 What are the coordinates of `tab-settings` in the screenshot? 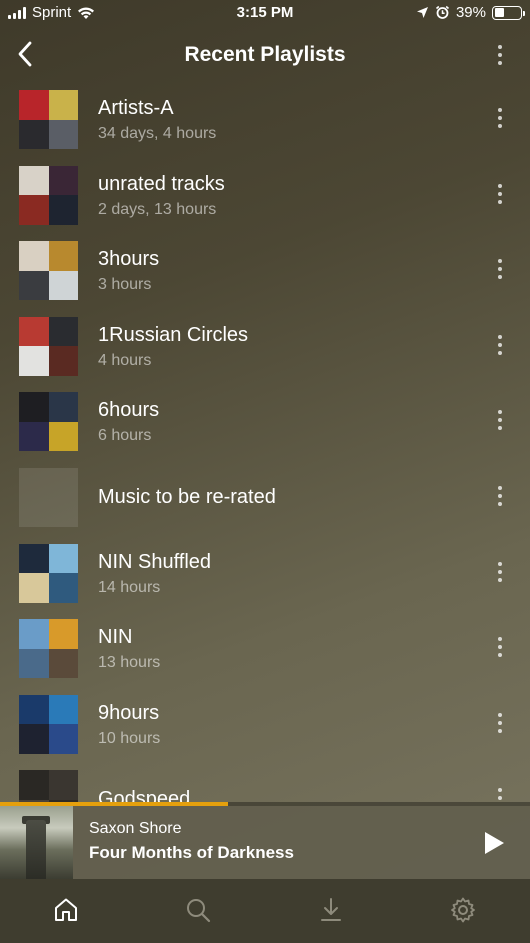 It's located at (463, 910).